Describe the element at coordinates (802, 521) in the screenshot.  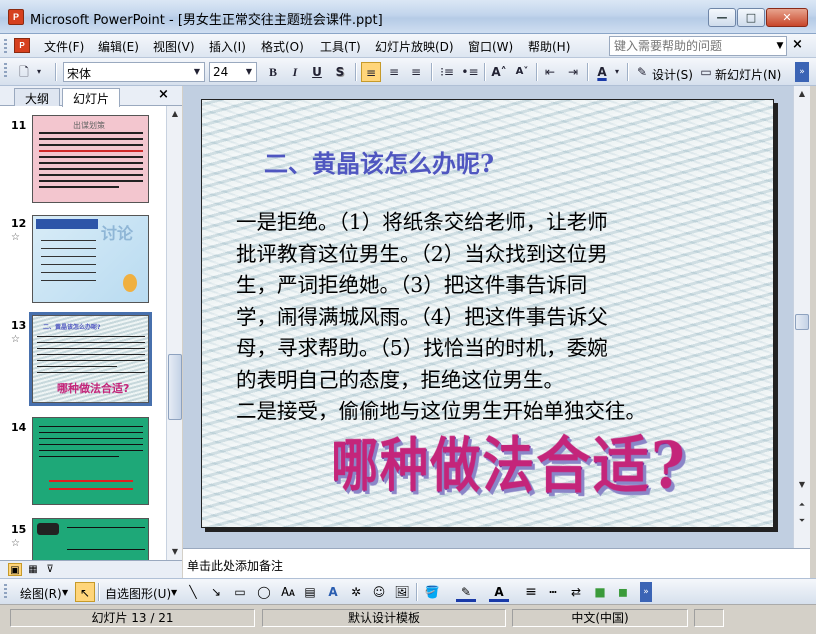
I see `next-slide-icon: ⏷` at that location.